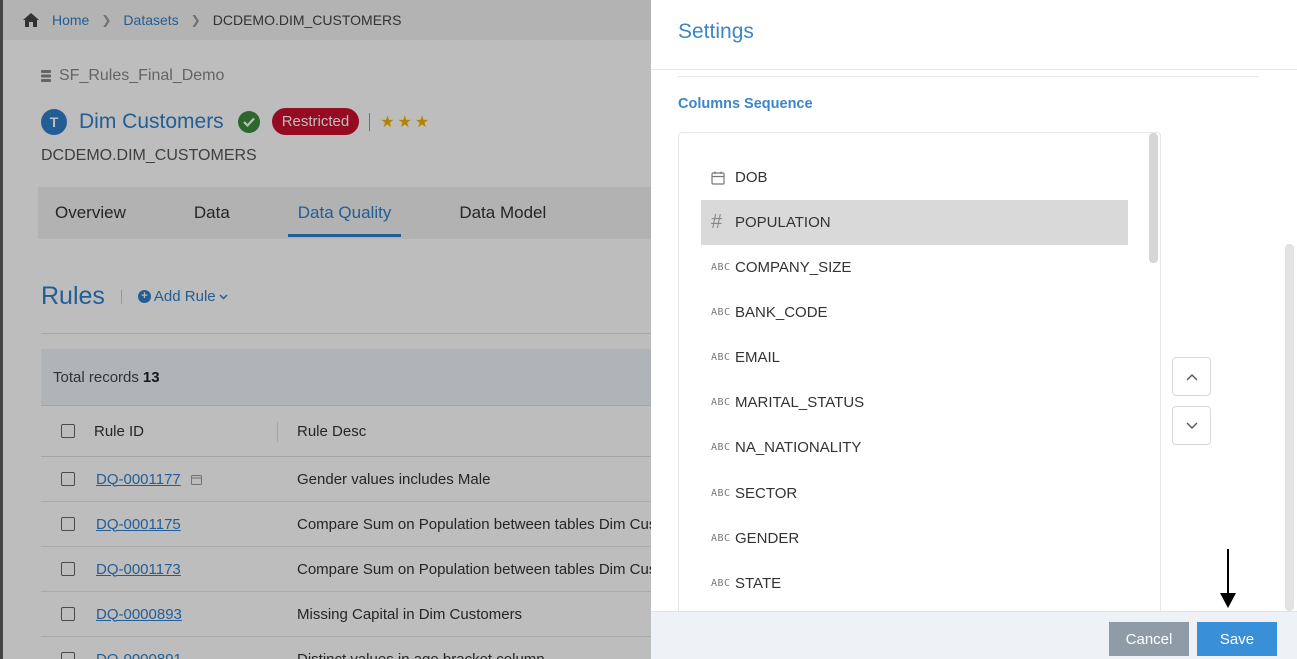  What do you see at coordinates (914, 447) in the screenshot?
I see `list-item: ABC NA_NATIONALITY` at bounding box center [914, 447].